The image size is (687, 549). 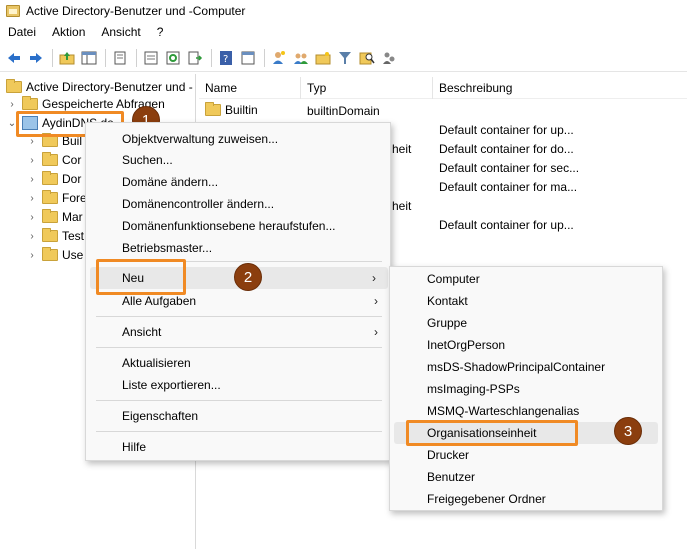 I want to click on tree-root-label: Active Directory-Benutzer und -, so click(x=109, y=87).